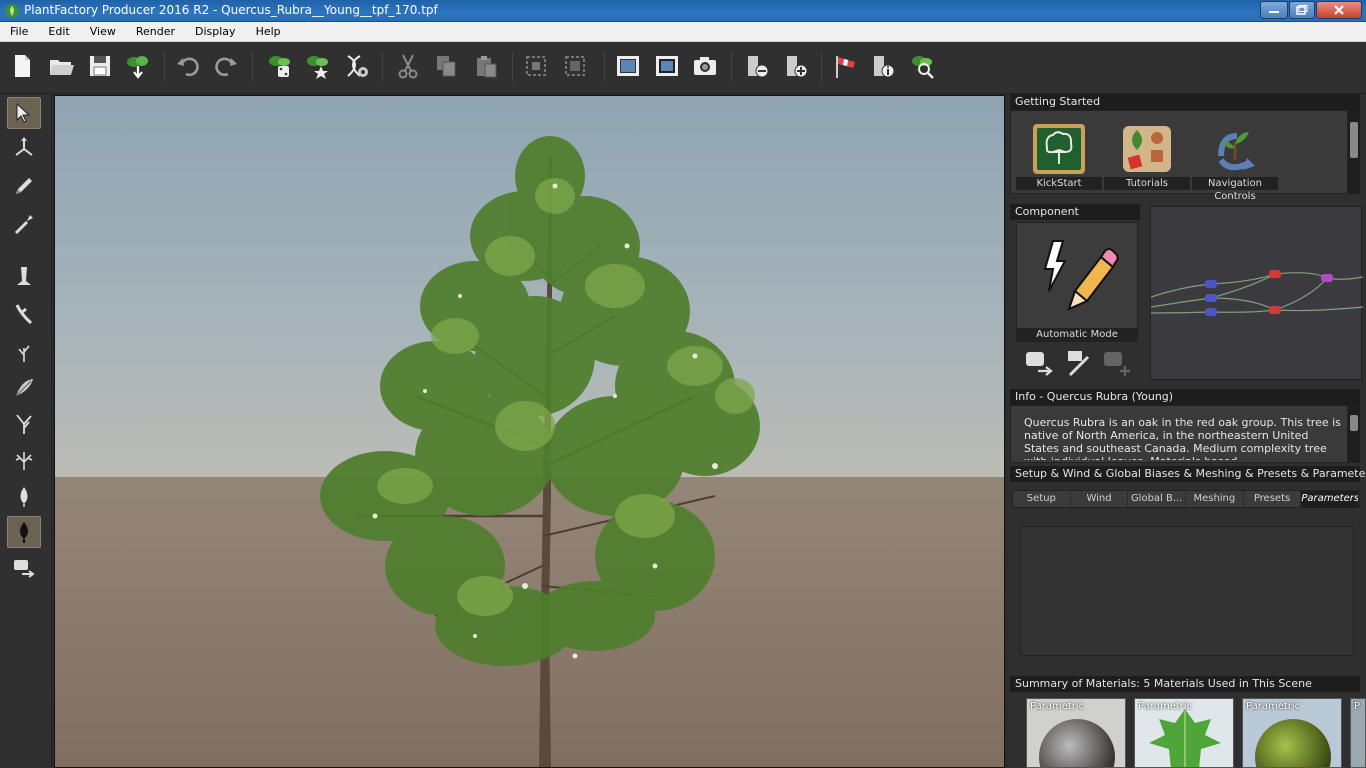 The width and height of the screenshot is (1366, 768). What do you see at coordinates (628, 66) in the screenshot?
I see `render-frame-button` at bounding box center [628, 66].